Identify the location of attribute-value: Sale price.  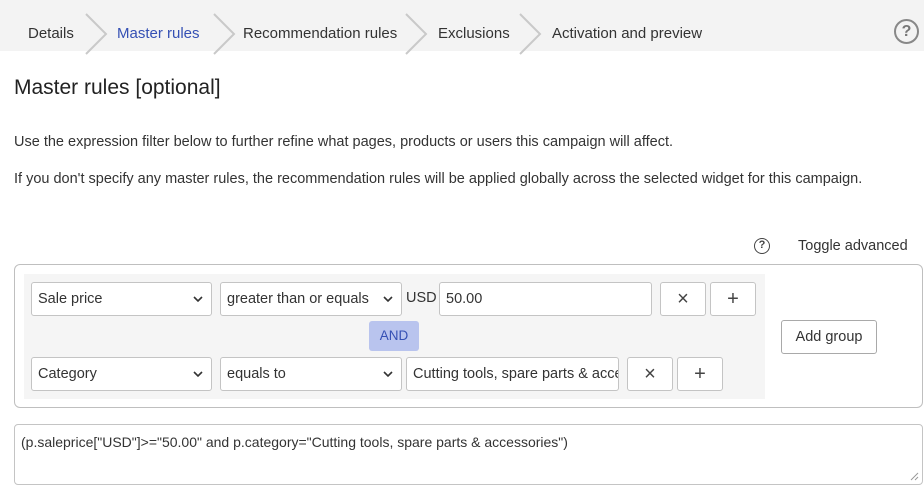
(70, 299).